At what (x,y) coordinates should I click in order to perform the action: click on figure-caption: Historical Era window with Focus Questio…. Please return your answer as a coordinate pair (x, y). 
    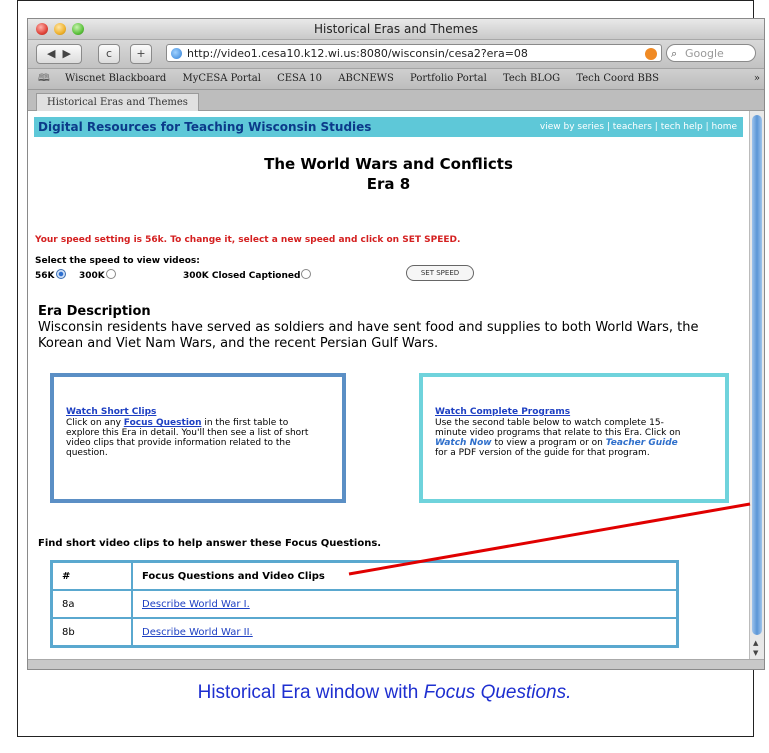
    Looking at the image, I should click on (384, 693).